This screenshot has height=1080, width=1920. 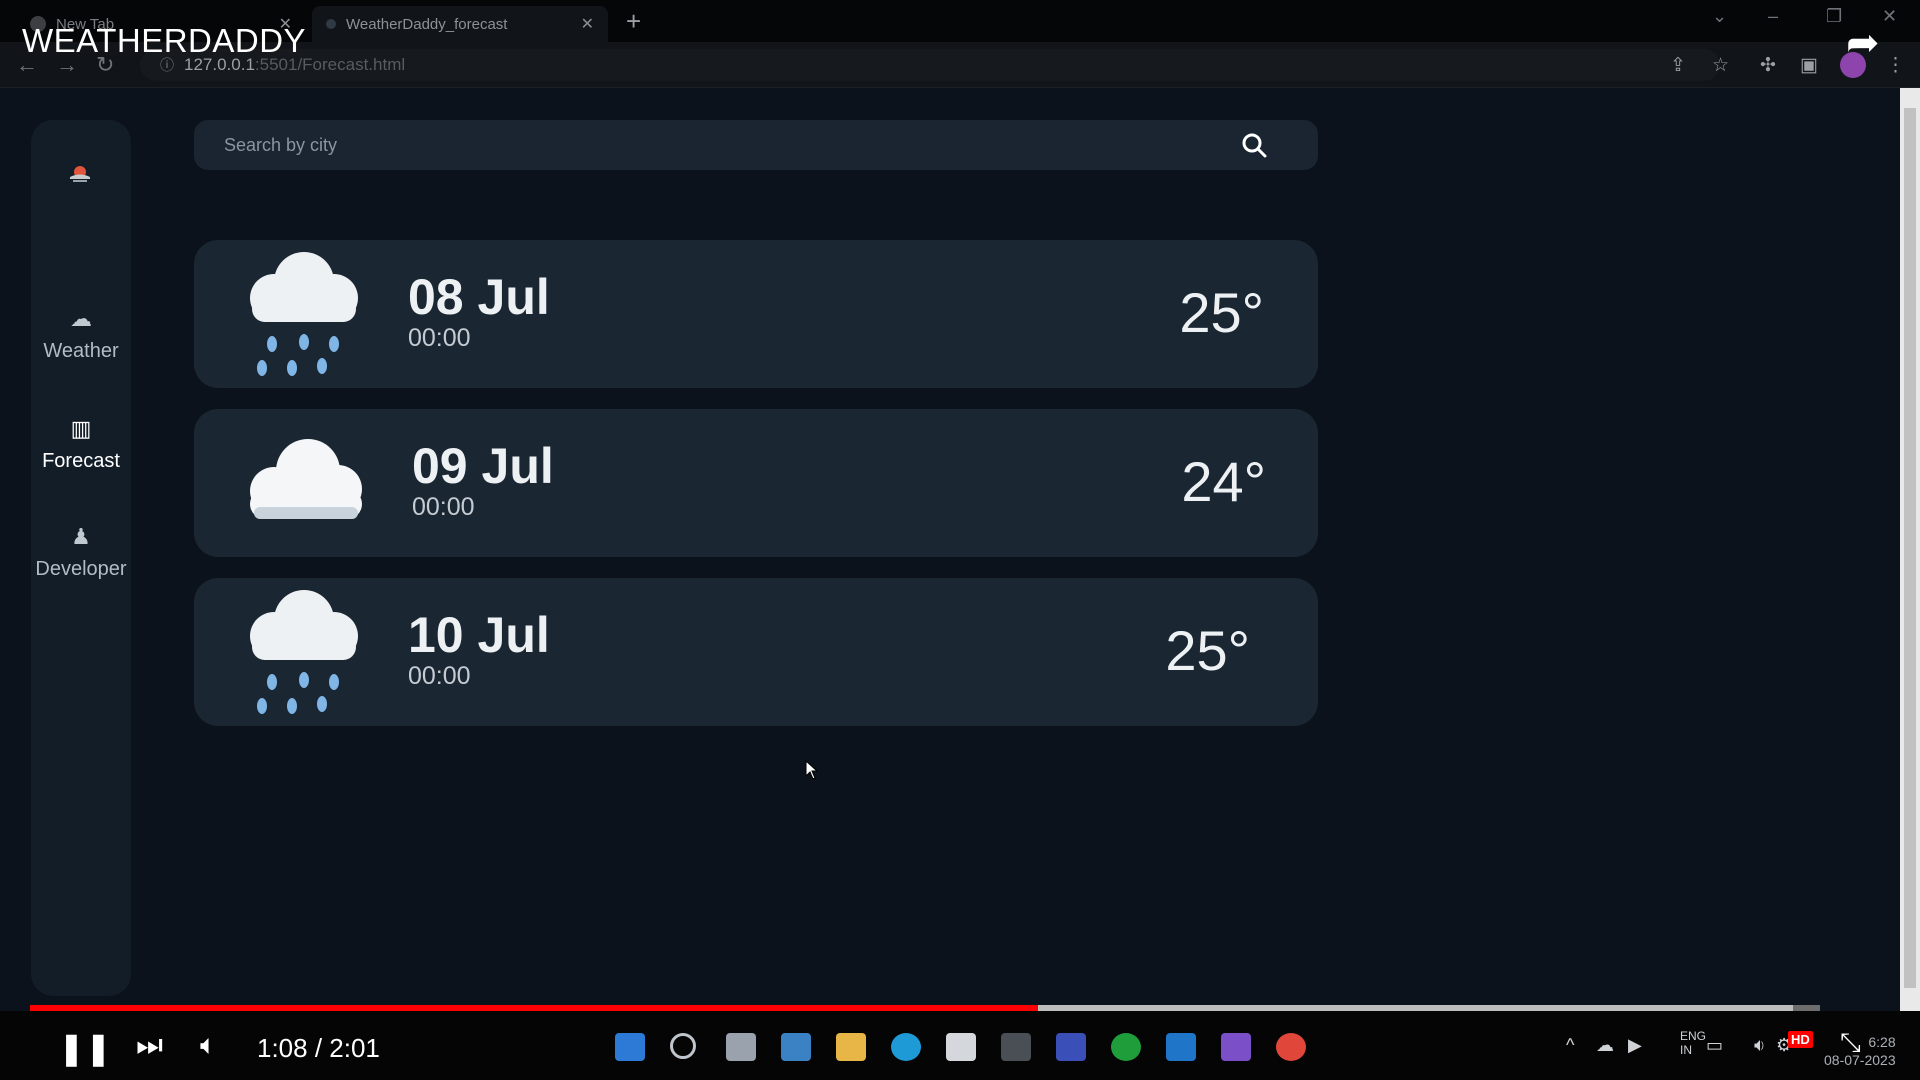 I want to click on taskbar-search-icon, so click(x=683, y=1046).